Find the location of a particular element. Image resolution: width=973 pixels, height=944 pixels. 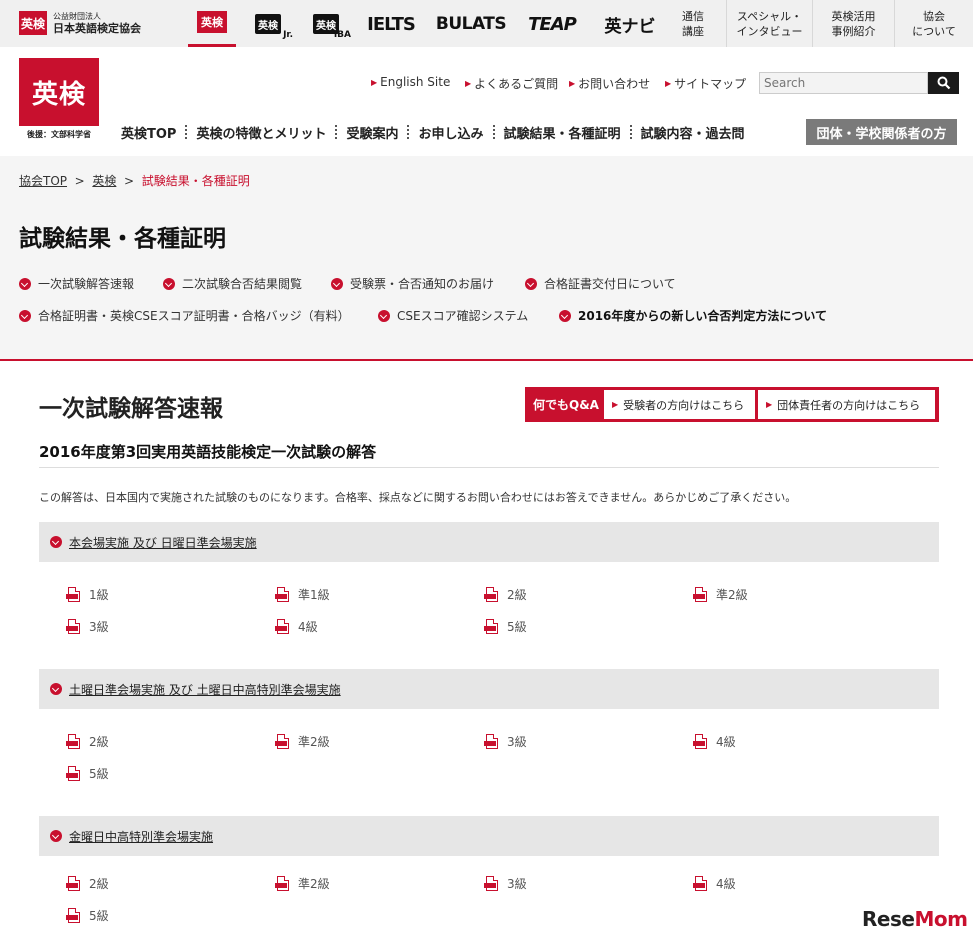

qa-label: 何でもQ&A is located at coordinates (566, 405).